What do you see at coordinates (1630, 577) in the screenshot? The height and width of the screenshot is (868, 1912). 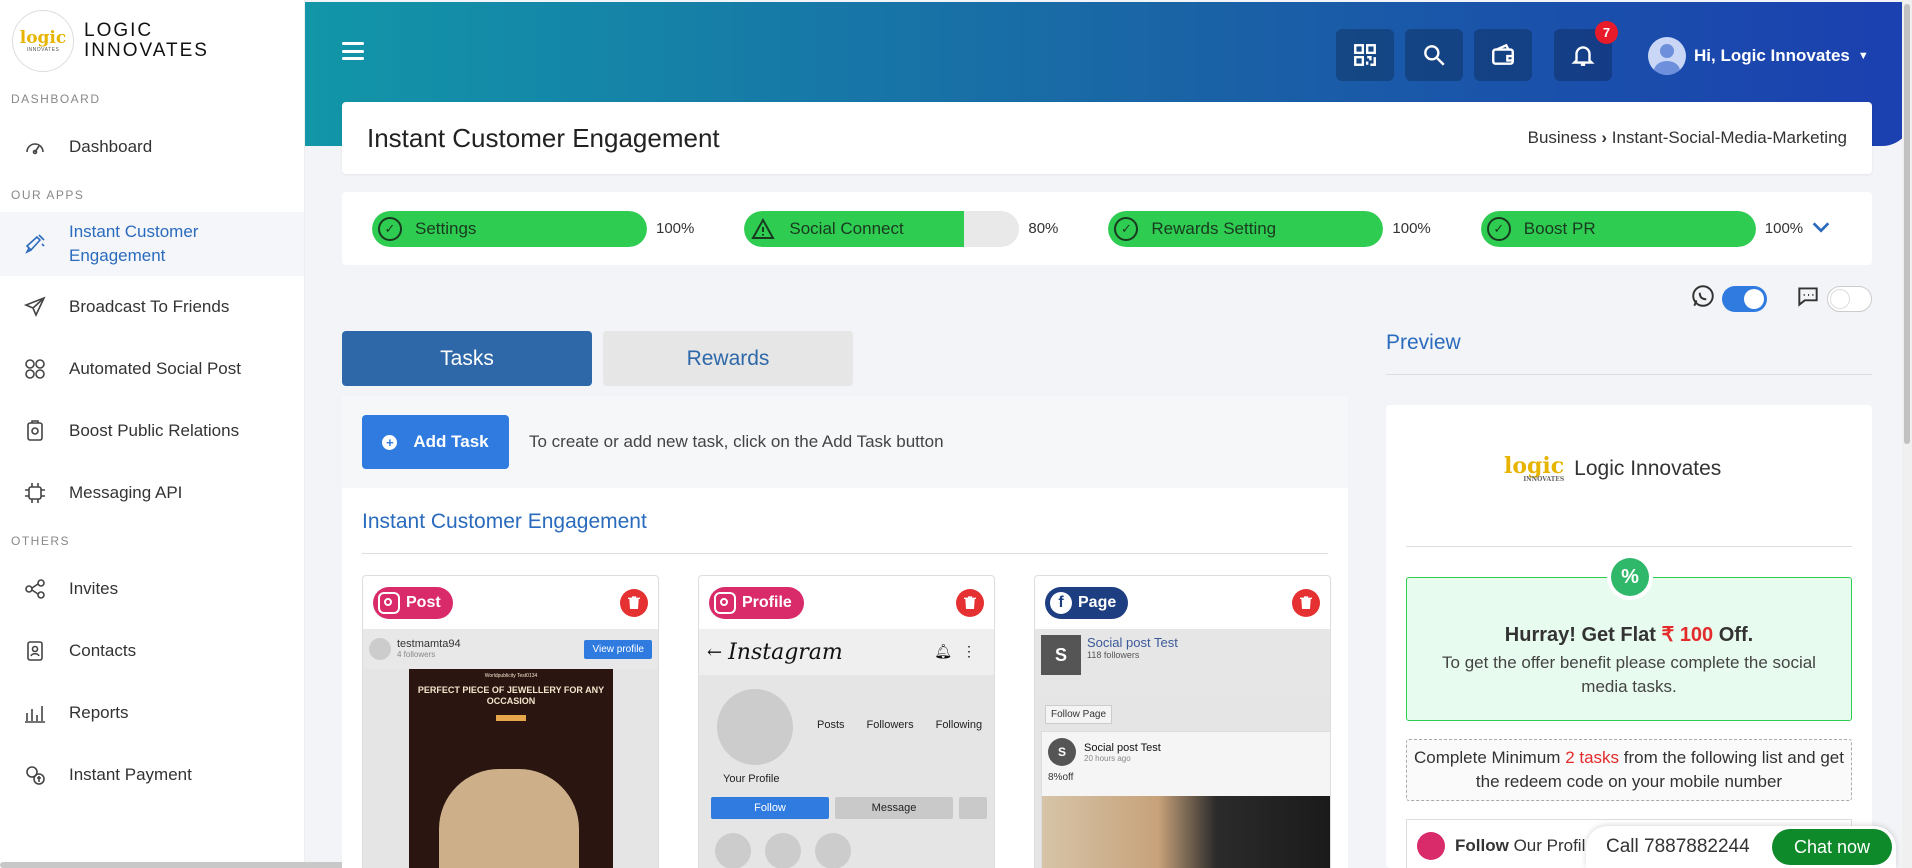 I see `discount-badge-icon: %` at bounding box center [1630, 577].